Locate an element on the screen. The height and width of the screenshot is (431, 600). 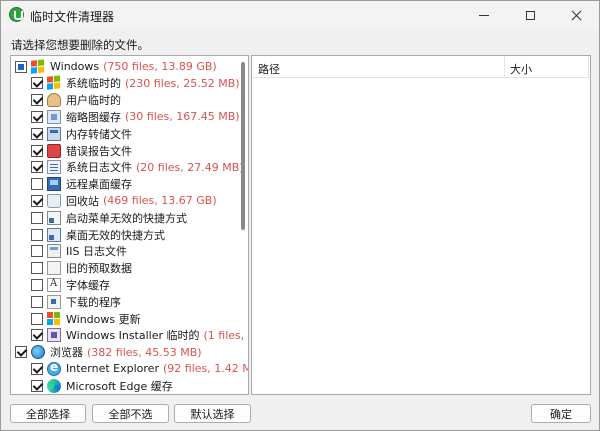
tree-item-label: 系统临时的 is located at coordinates (93, 84).